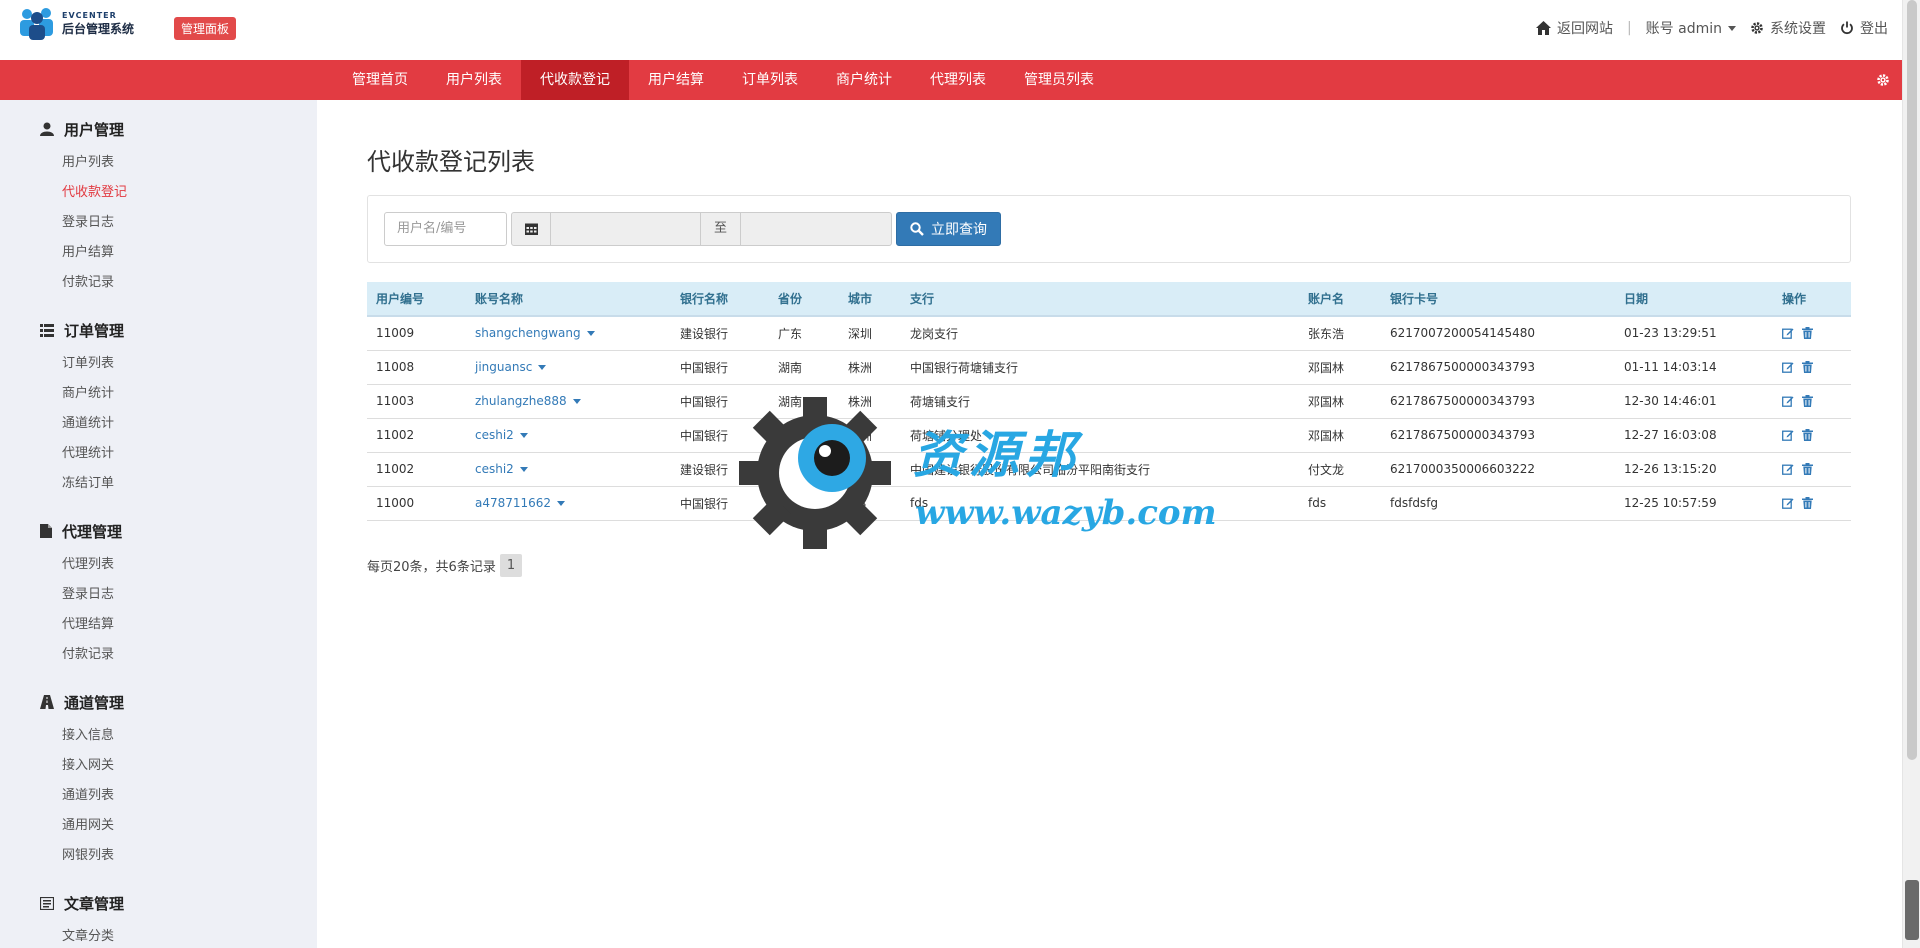  What do you see at coordinates (93, 484) in the screenshot?
I see `sidebar-item-frozen-orders: 冻结订单` at bounding box center [93, 484].